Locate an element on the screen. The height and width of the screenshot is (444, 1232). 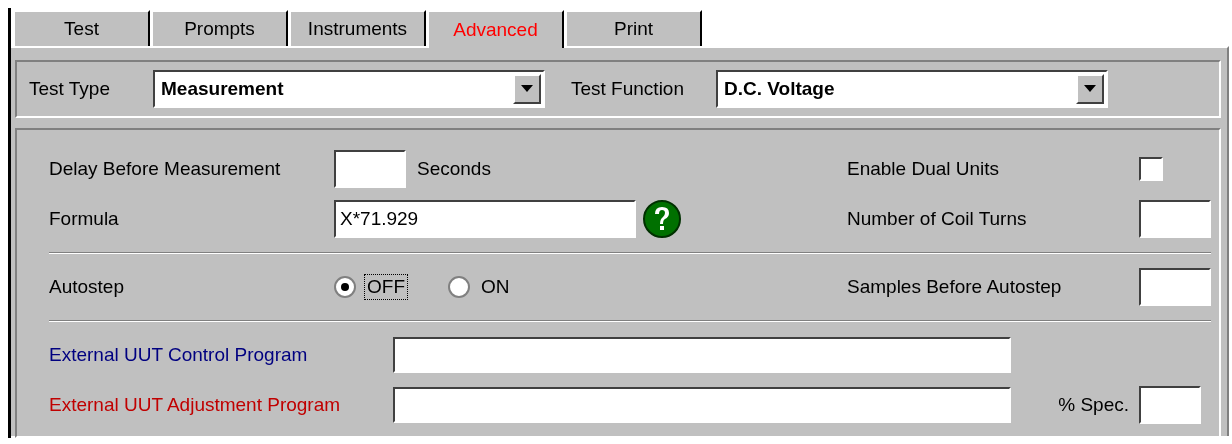
tab: Prompts is located at coordinates (219, 28).